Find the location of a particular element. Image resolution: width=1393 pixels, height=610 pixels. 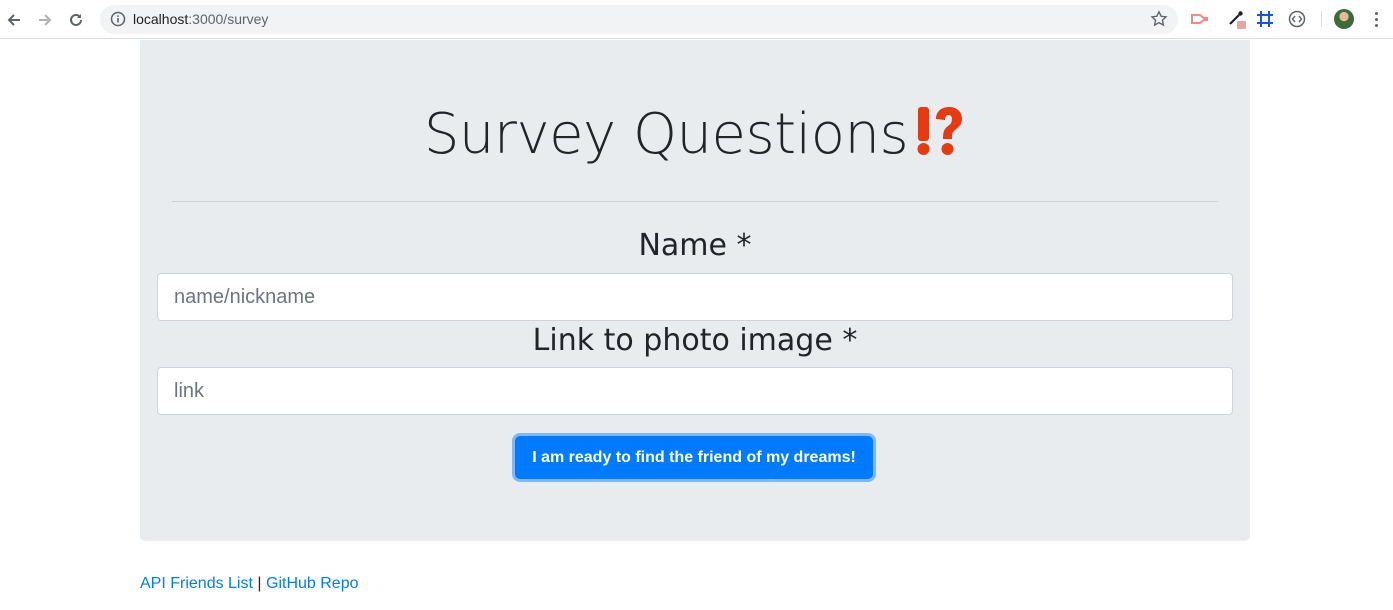

api-friends-list-link: API Friends List is located at coordinates (196, 583).